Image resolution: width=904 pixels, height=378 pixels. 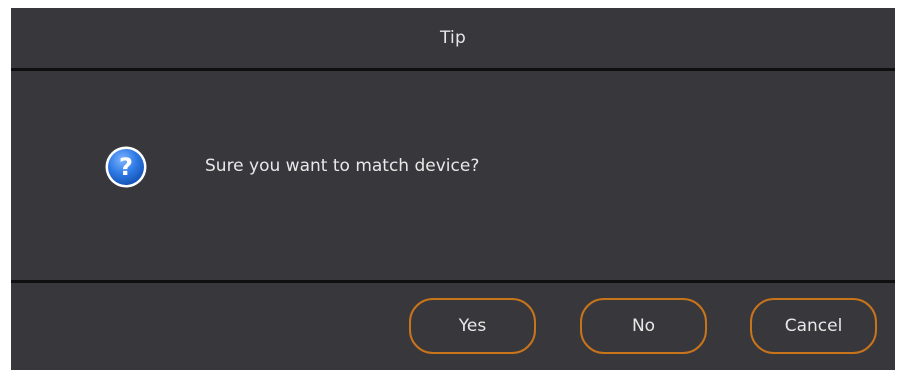 I want to click on dialog-title: Tip, so click(x=453, y=38).